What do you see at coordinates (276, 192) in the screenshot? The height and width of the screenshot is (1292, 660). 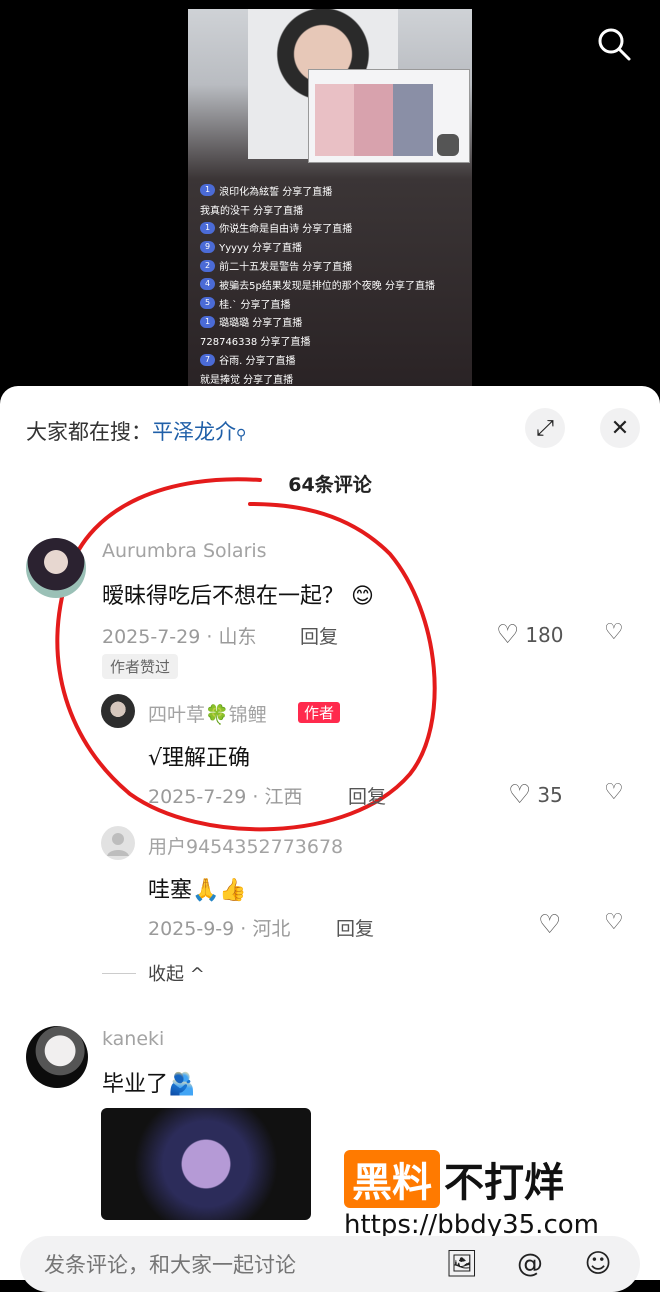 I see `chat-message-text: 浪印化為絃誓 分享了直播` at bounding box center [276, 192].